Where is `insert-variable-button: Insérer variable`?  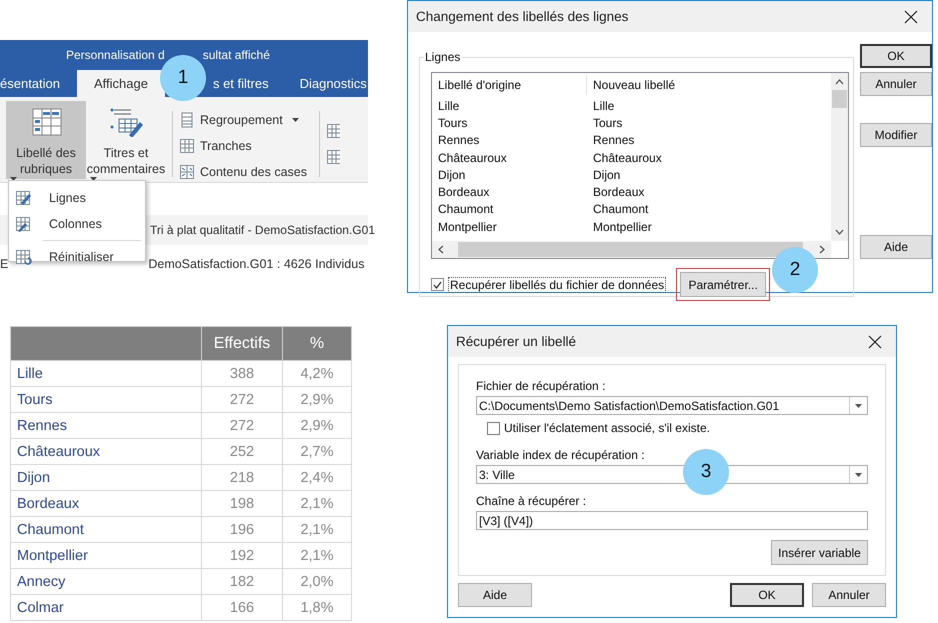
insert-variable-button: Insérer variable is located at coordinates (819, 552).